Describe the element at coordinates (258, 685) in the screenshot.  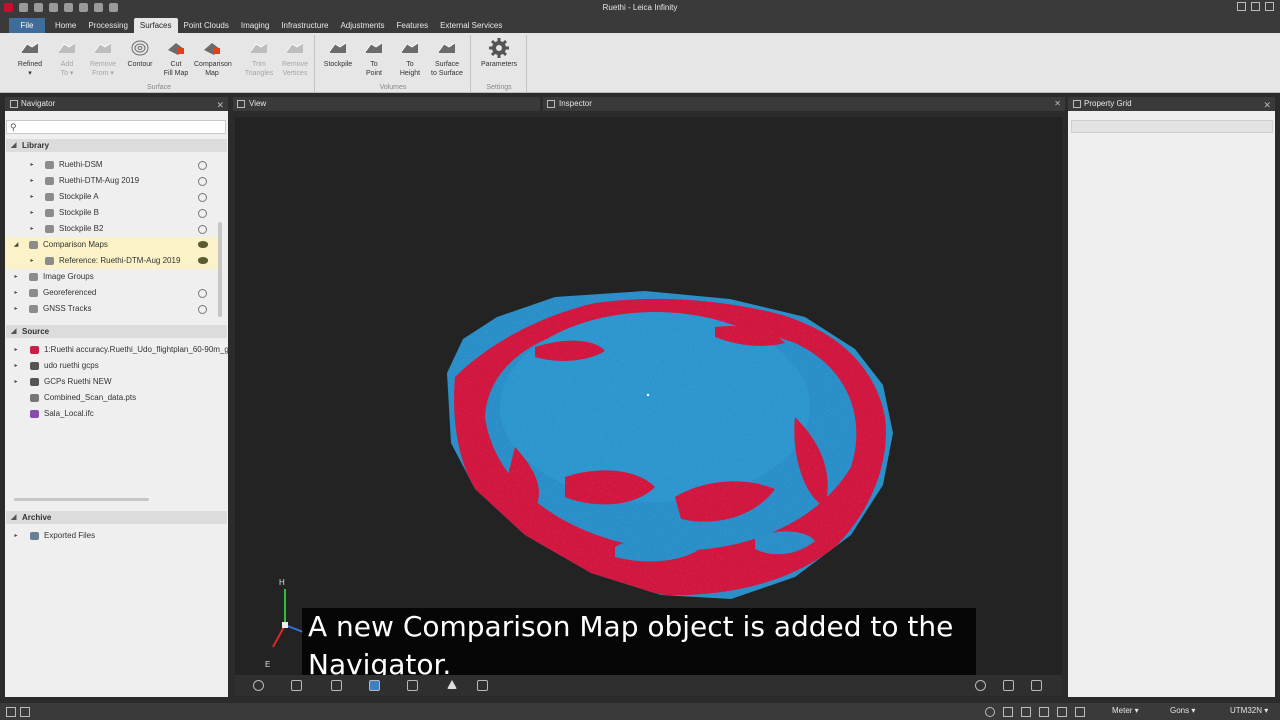
I see `navigation-mode-icon` at that location.